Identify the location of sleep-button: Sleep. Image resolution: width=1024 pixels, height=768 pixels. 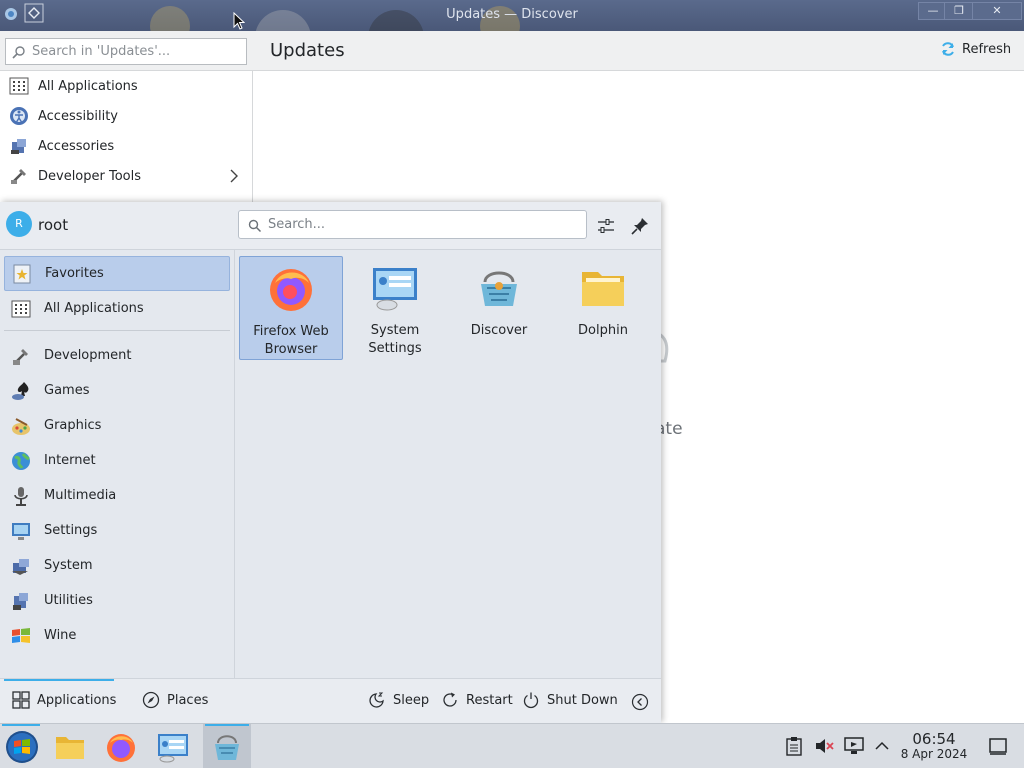
(398, 700).